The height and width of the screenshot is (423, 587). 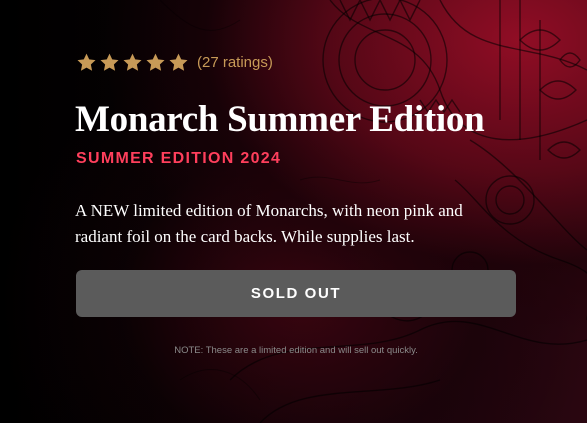 What do you see at coordinates (280, 119) in the screenshot?
I see `product-title: Monarch Summer Edition` at bounding box center [280, 119].